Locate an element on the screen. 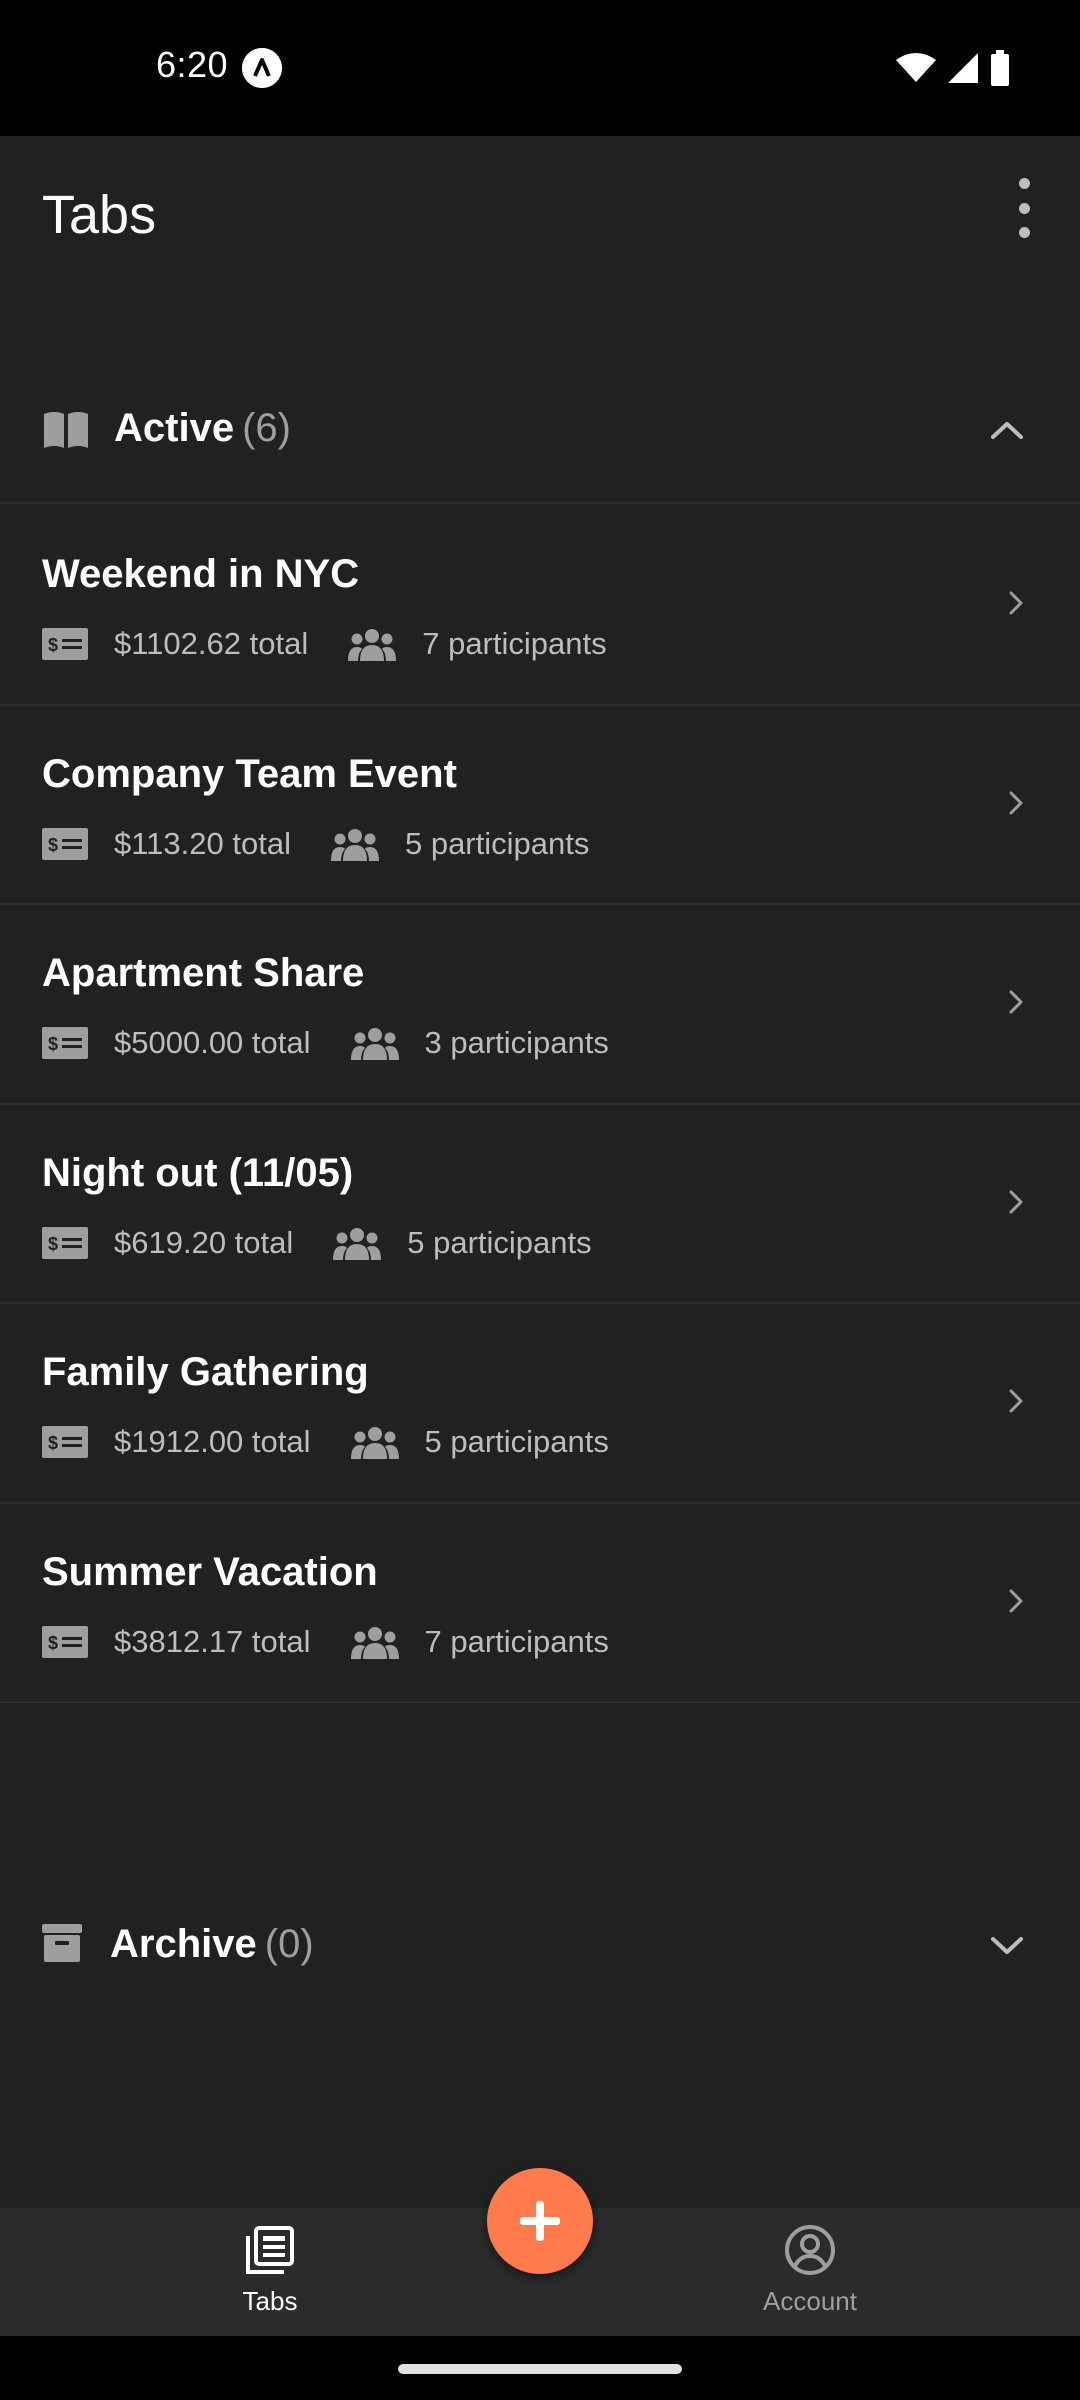 Image resolution: width=1080 pixels, height=2400 pixels. tab-meta: $ $3812.17 total 7 participants is located at coordinates (325, 1642).